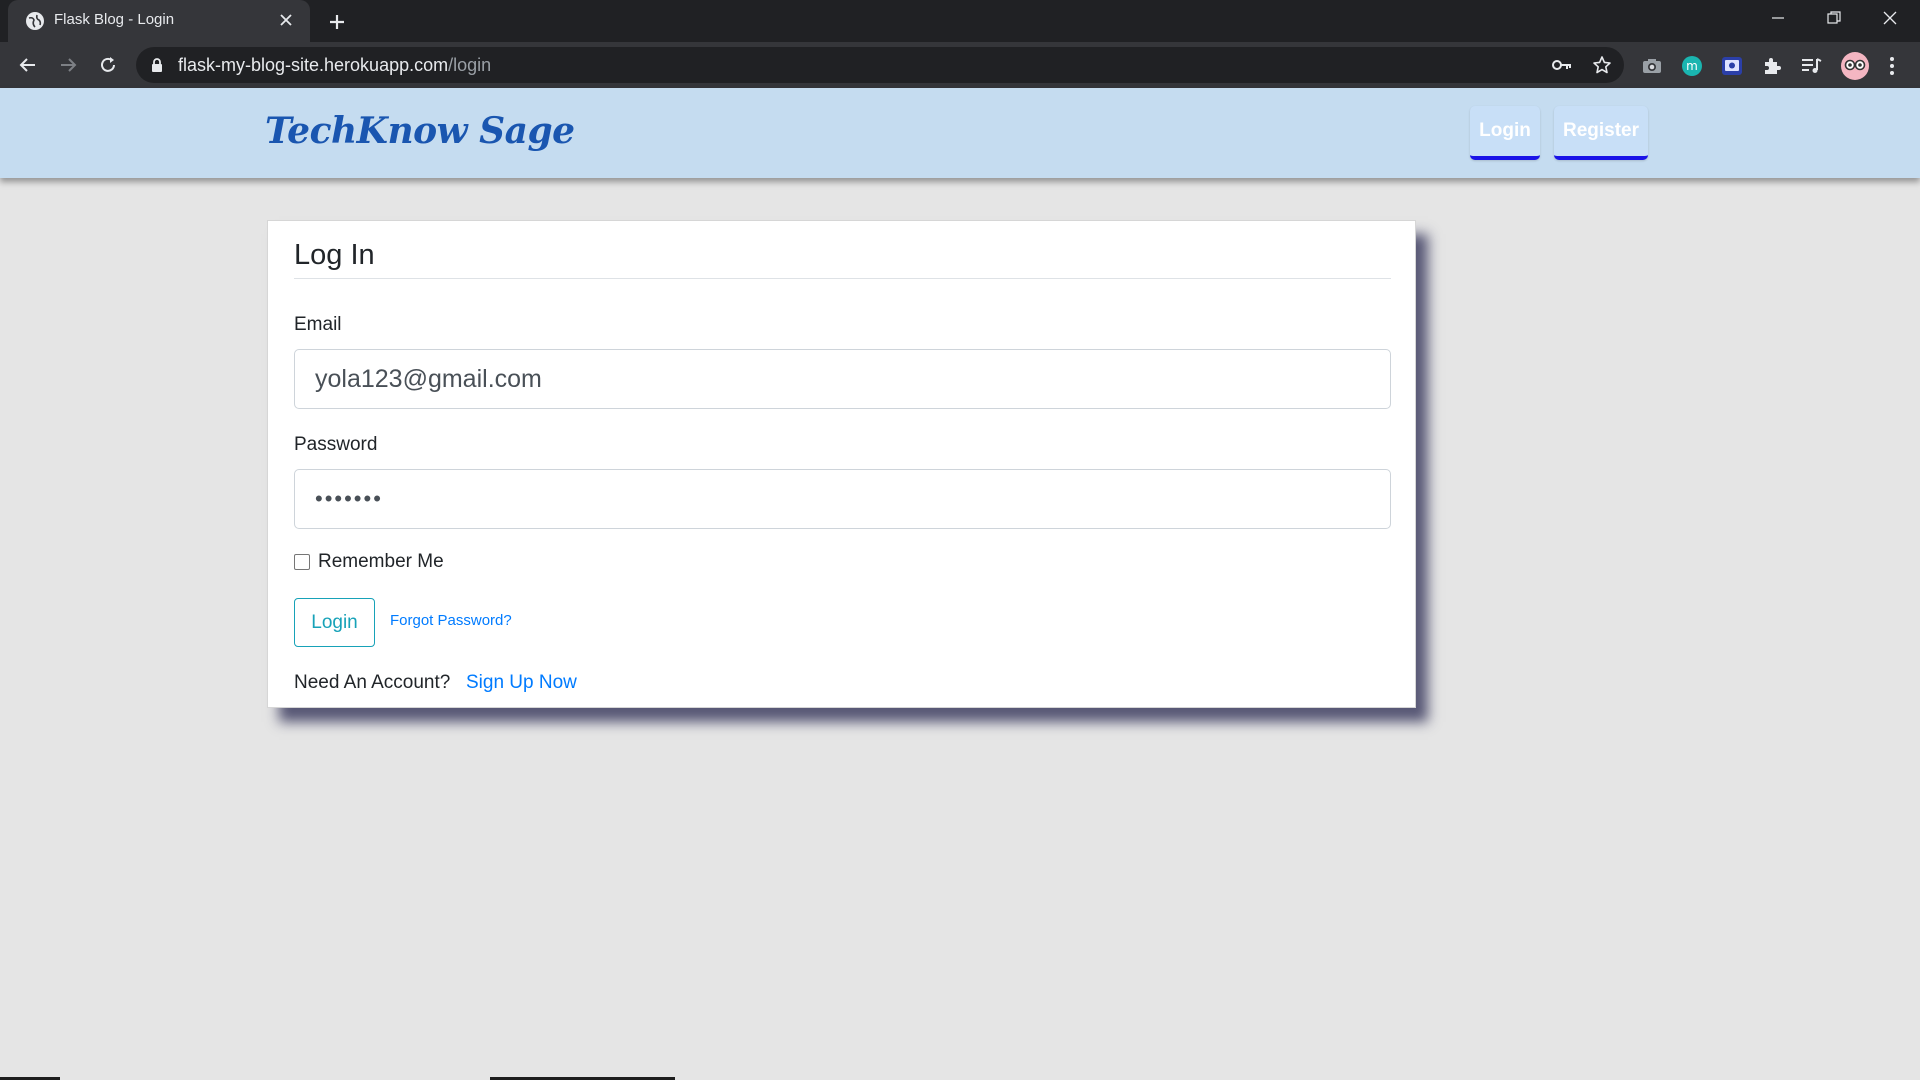 The image size is (1920, 1080). I want to click on globe-icon, so click(35, 21).